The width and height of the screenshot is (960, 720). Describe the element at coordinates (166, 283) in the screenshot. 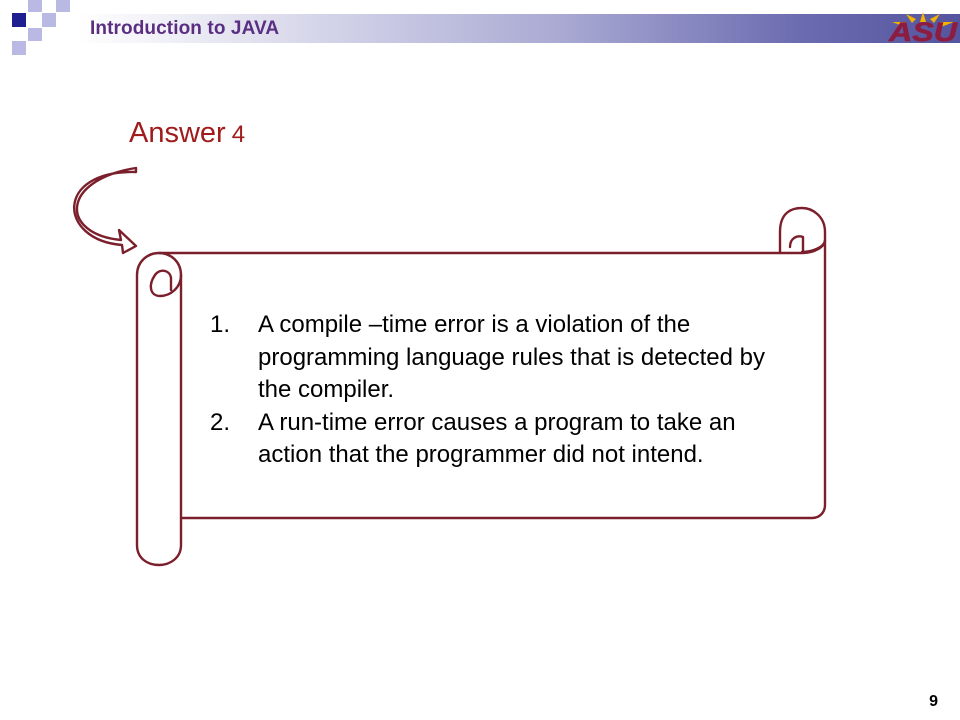

I see `scroll-left-roll-curl` at that location.